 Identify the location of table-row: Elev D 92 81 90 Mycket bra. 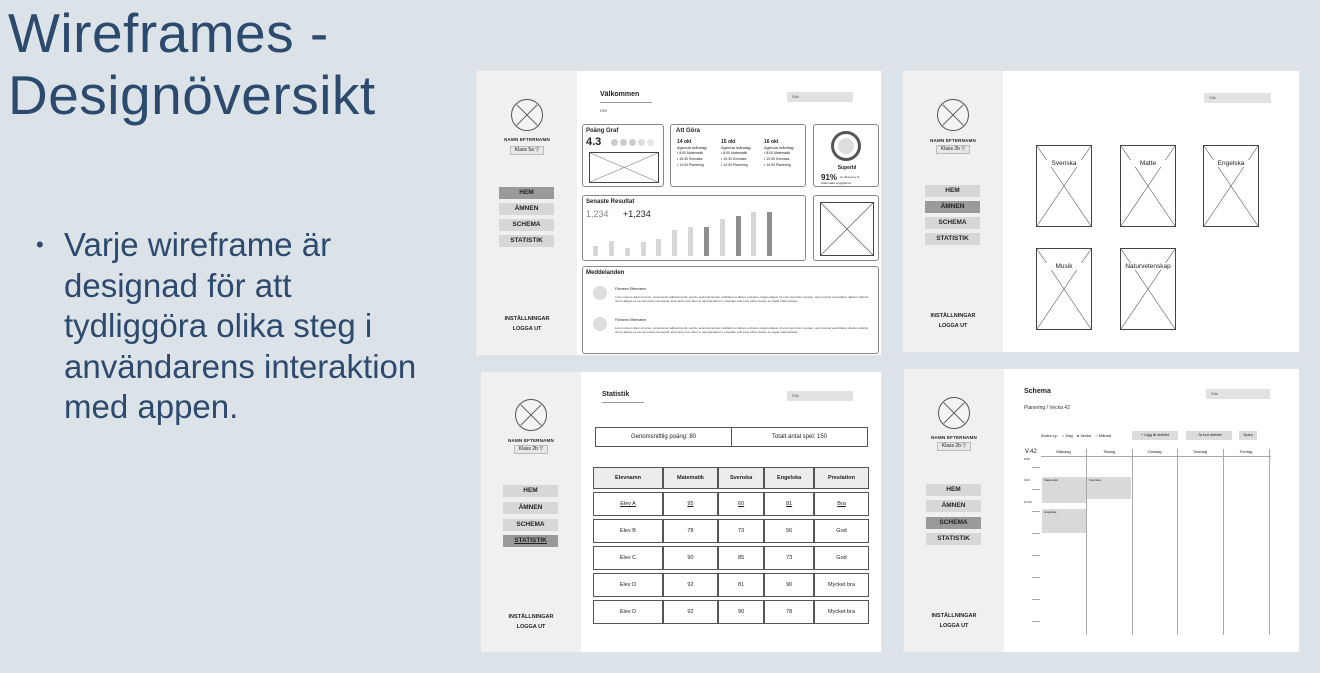
(731, 585).